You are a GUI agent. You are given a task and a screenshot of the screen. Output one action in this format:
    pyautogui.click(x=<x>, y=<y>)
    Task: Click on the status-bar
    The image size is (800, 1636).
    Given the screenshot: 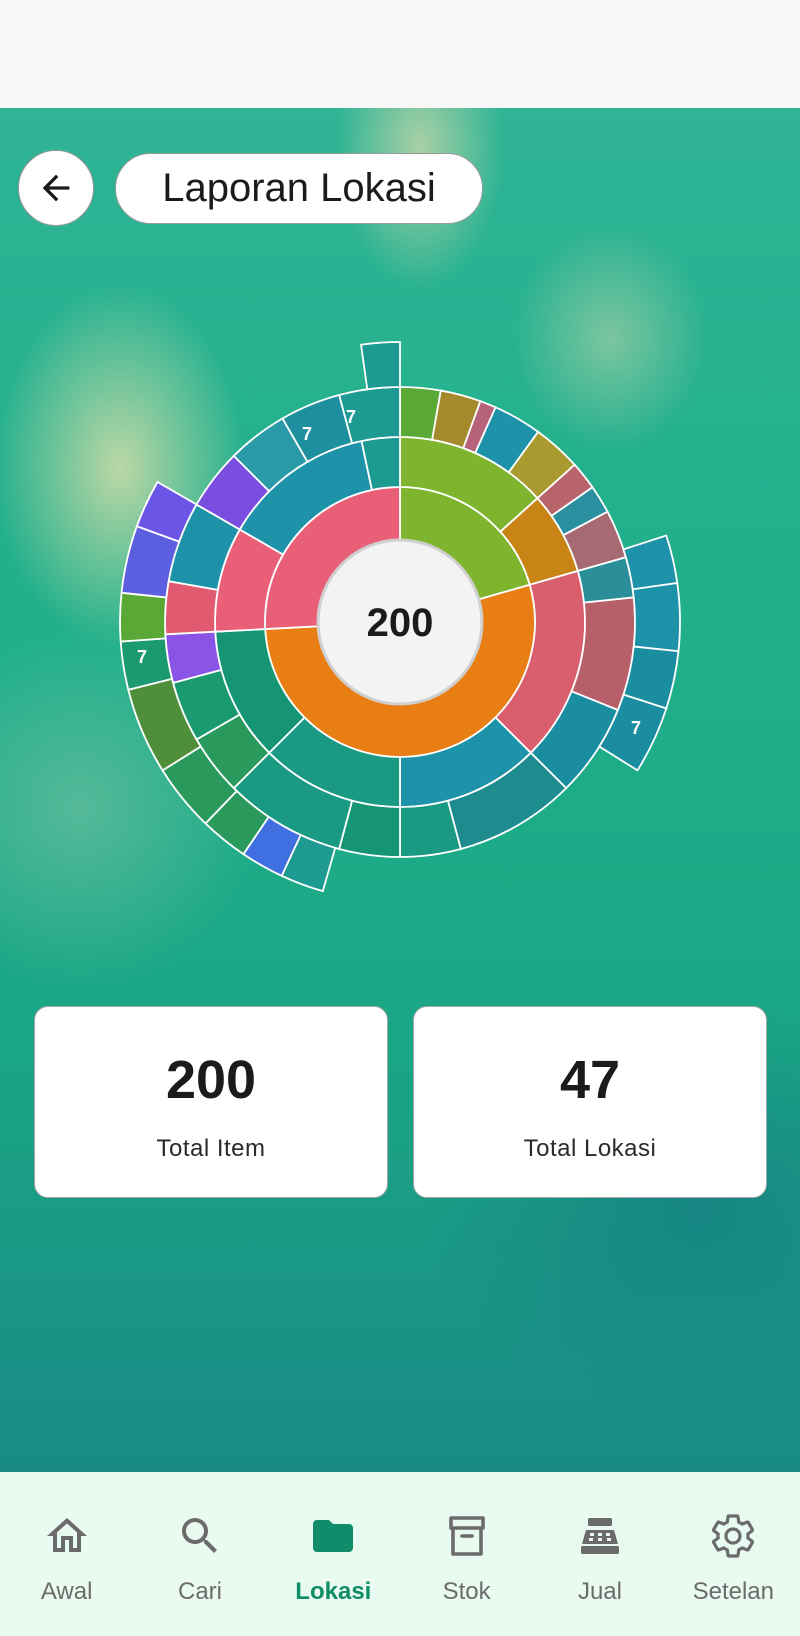 What is the action you would take?
    pyautogui.click(x=400, y=54)
    